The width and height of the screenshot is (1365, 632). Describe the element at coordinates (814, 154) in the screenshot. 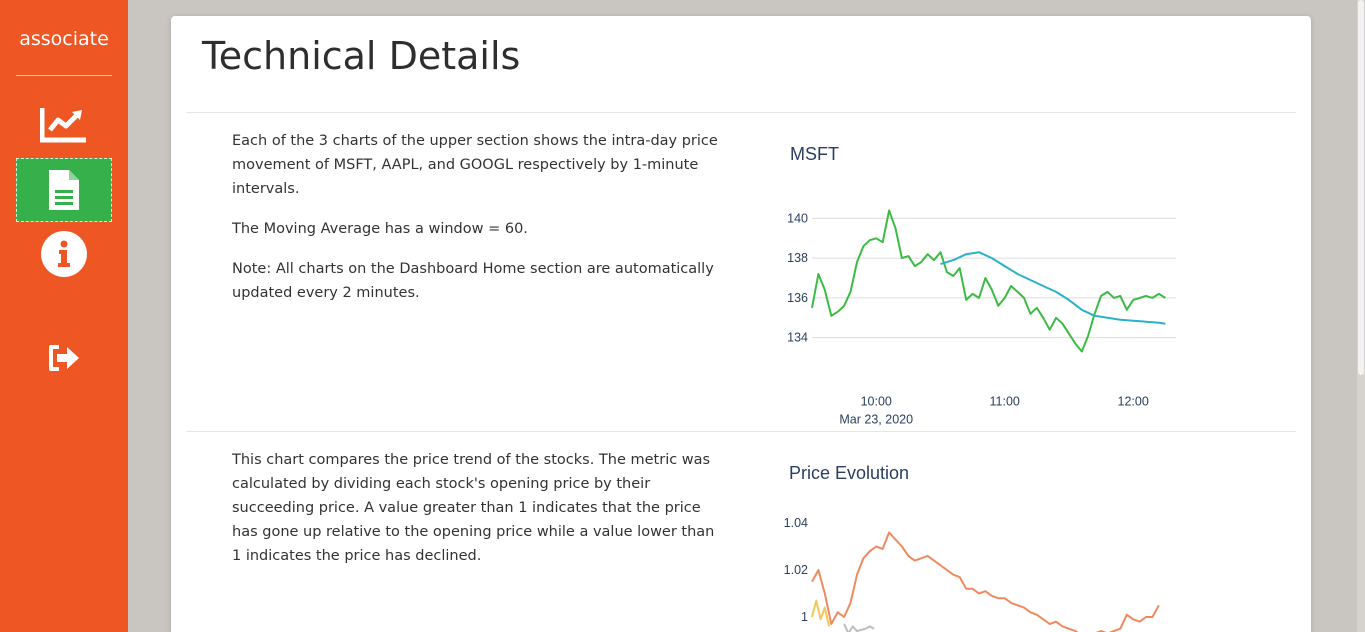

I see `chart-title: MSFT` at that location.